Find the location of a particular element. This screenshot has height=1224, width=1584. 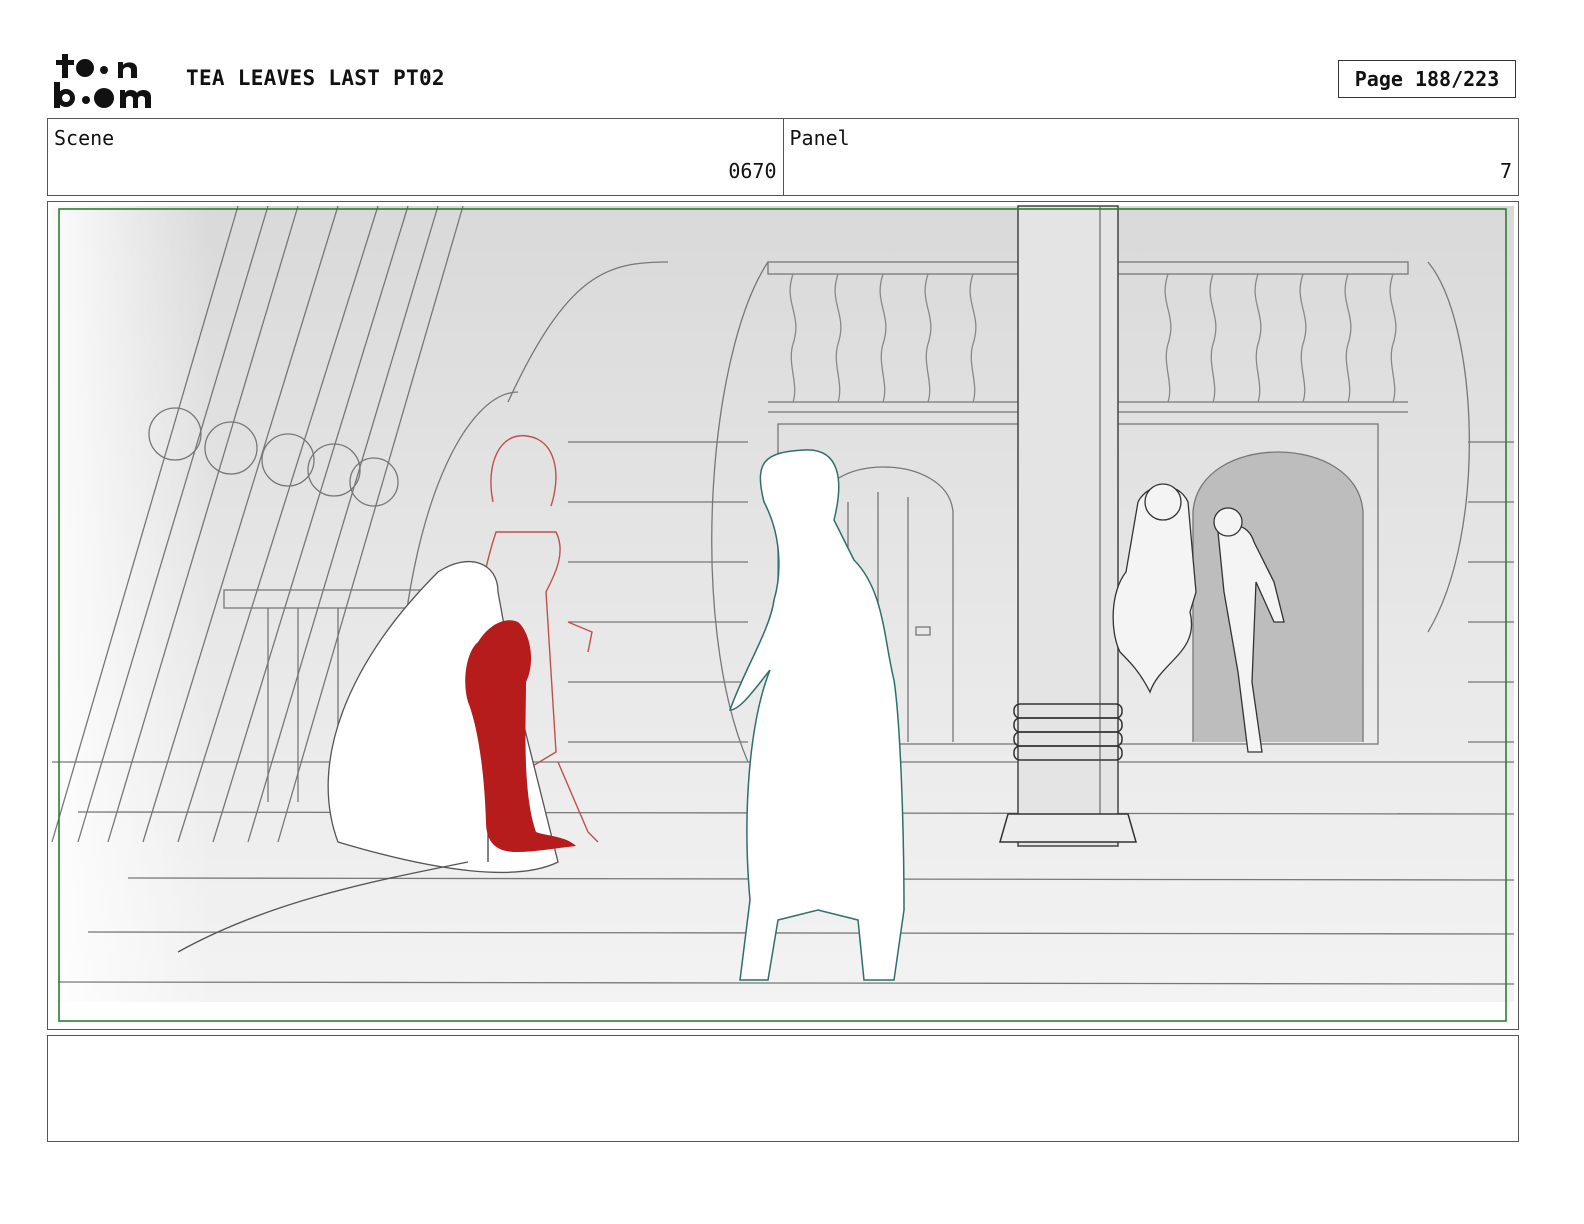

panel-cell: Panel 7 is located at coordinates (1150, 157).